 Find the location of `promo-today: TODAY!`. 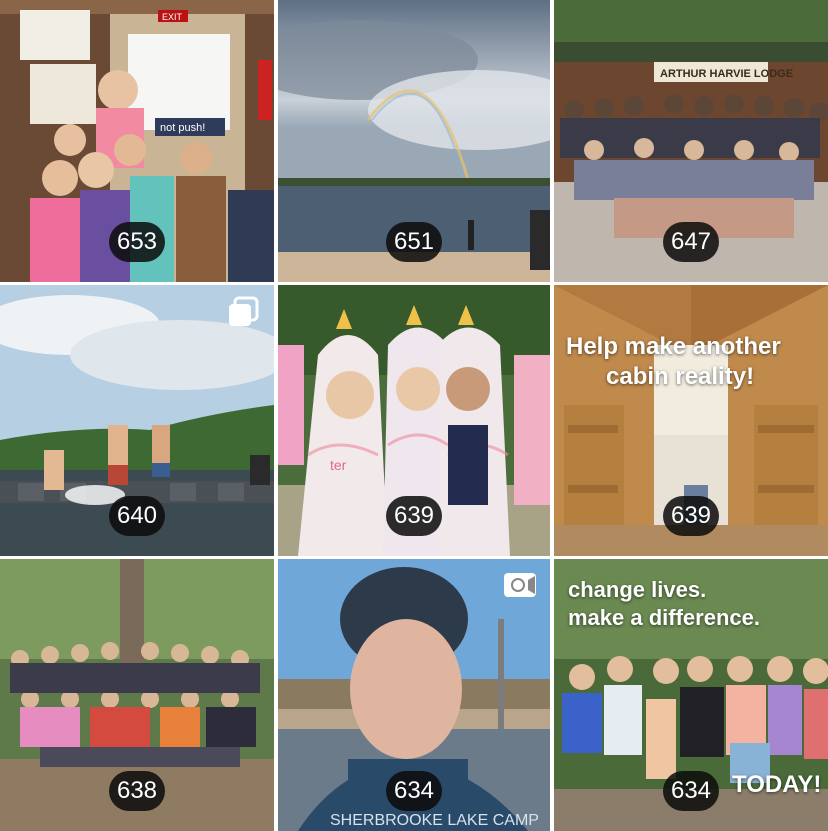

promo-today: TODAY! is located at coordinates (777, 784).